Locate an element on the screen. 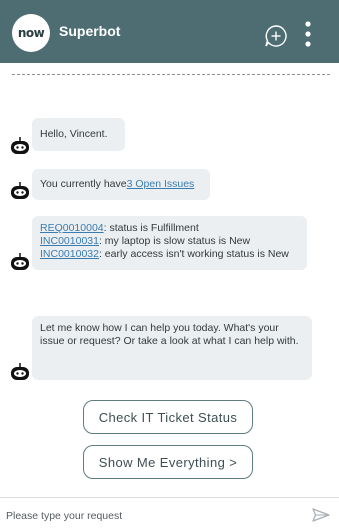 This screenshot has height=530, width=339. check-it-ticket-status-button: Check IT Ticket Status is located at coordinates (168, 417).